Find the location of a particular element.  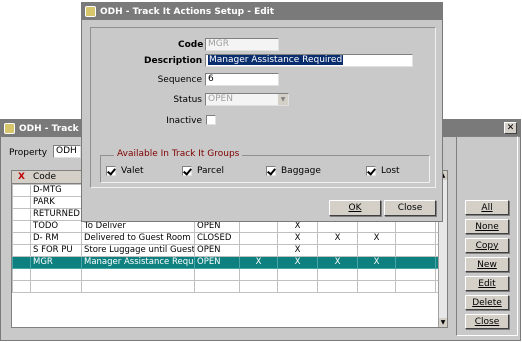

copy-label: Copy is located at coordinates (487, 245).